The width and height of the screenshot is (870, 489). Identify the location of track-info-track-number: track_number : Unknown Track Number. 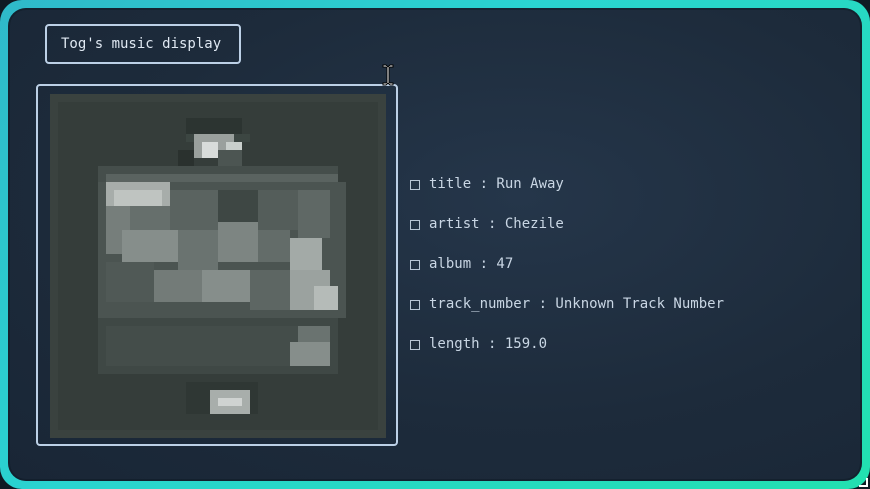
(567, 316).